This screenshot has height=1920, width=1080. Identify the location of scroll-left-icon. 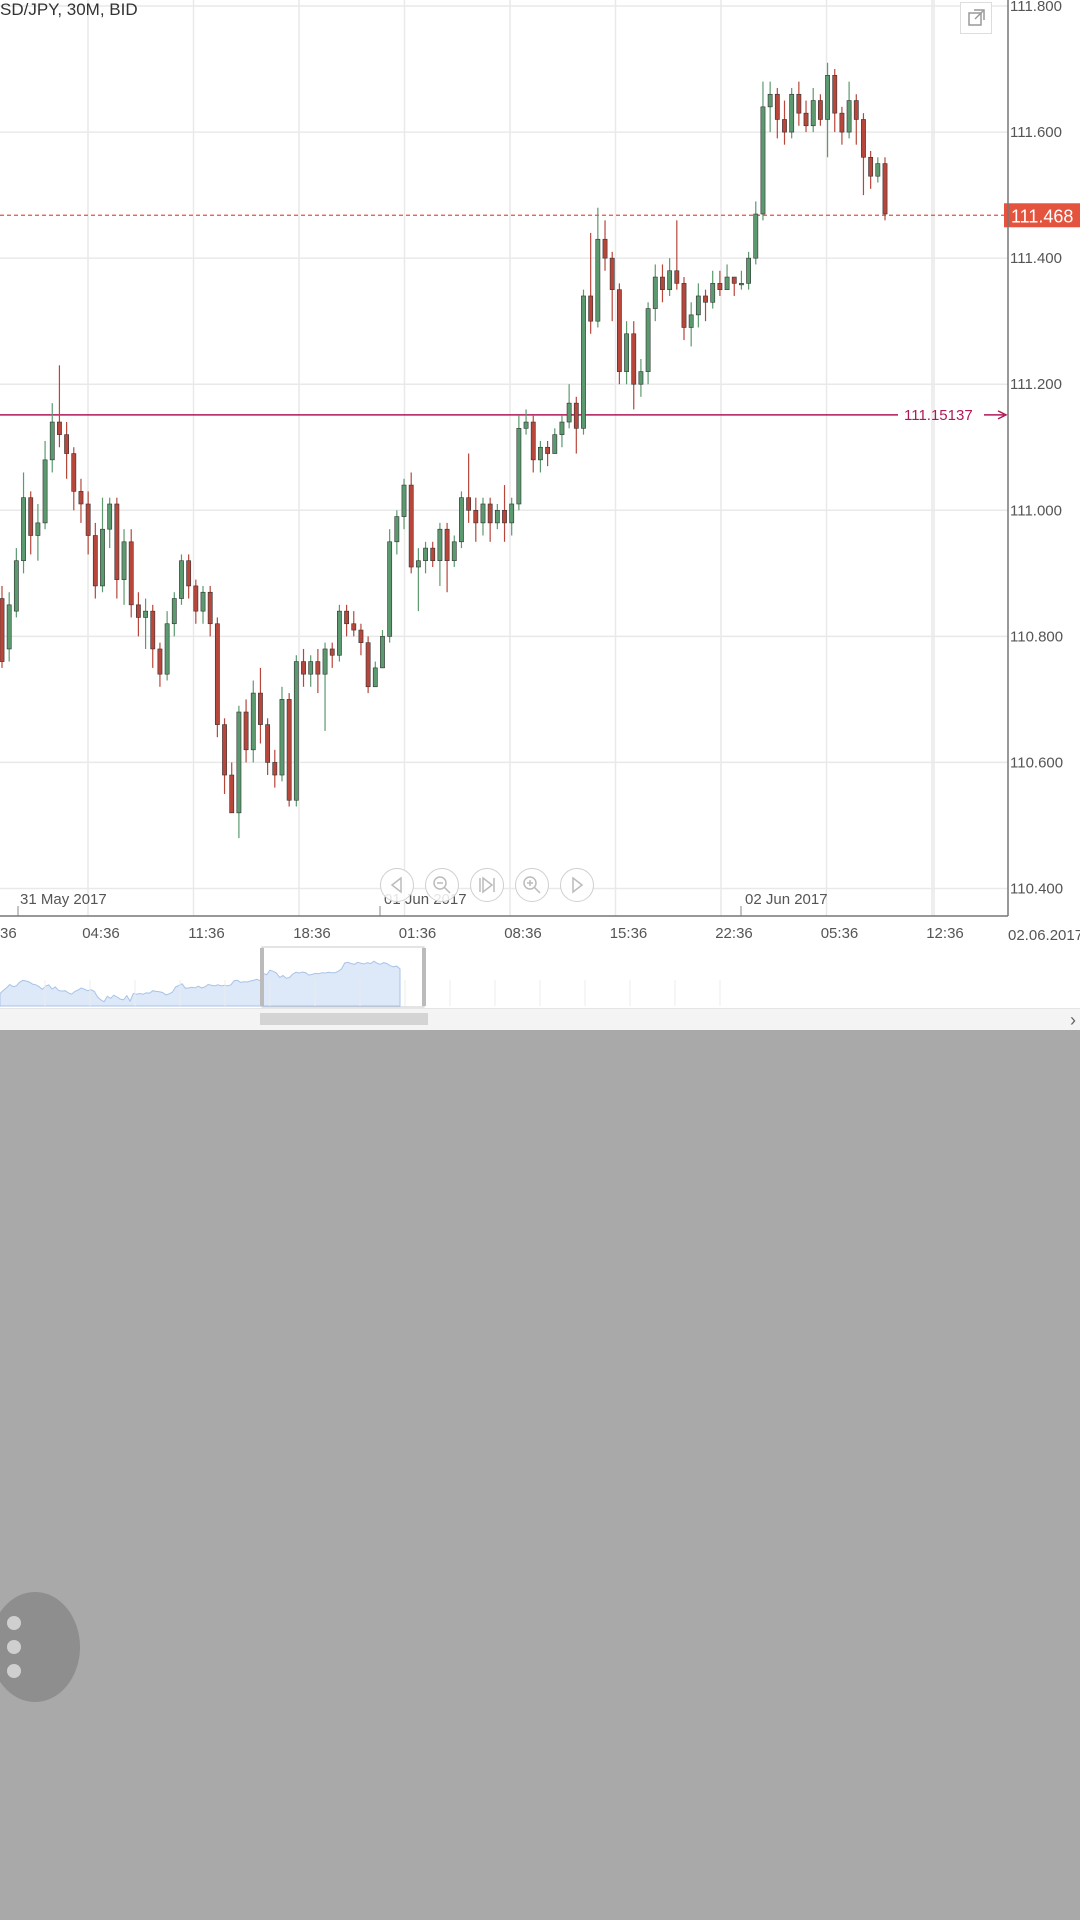
(396, 885).